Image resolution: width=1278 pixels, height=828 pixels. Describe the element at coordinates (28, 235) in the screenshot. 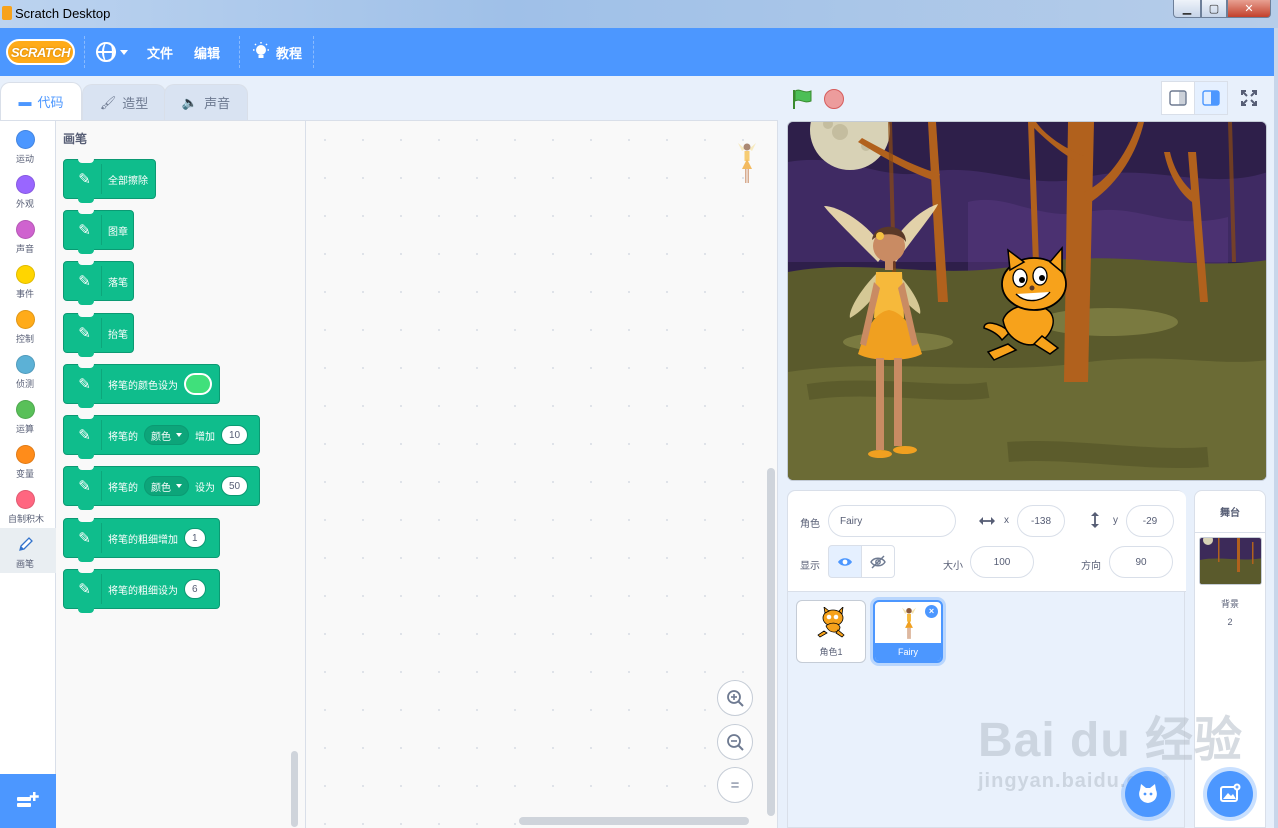

I see `category-sound: 声音` at that location.